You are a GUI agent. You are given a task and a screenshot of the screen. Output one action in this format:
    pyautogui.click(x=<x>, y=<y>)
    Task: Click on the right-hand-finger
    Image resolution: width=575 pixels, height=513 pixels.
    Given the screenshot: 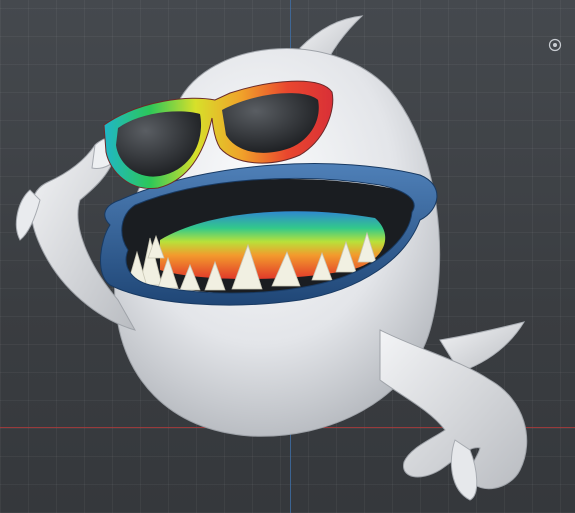 What is the action you would take?
    pyautogui.click(x=464, y=470)
    